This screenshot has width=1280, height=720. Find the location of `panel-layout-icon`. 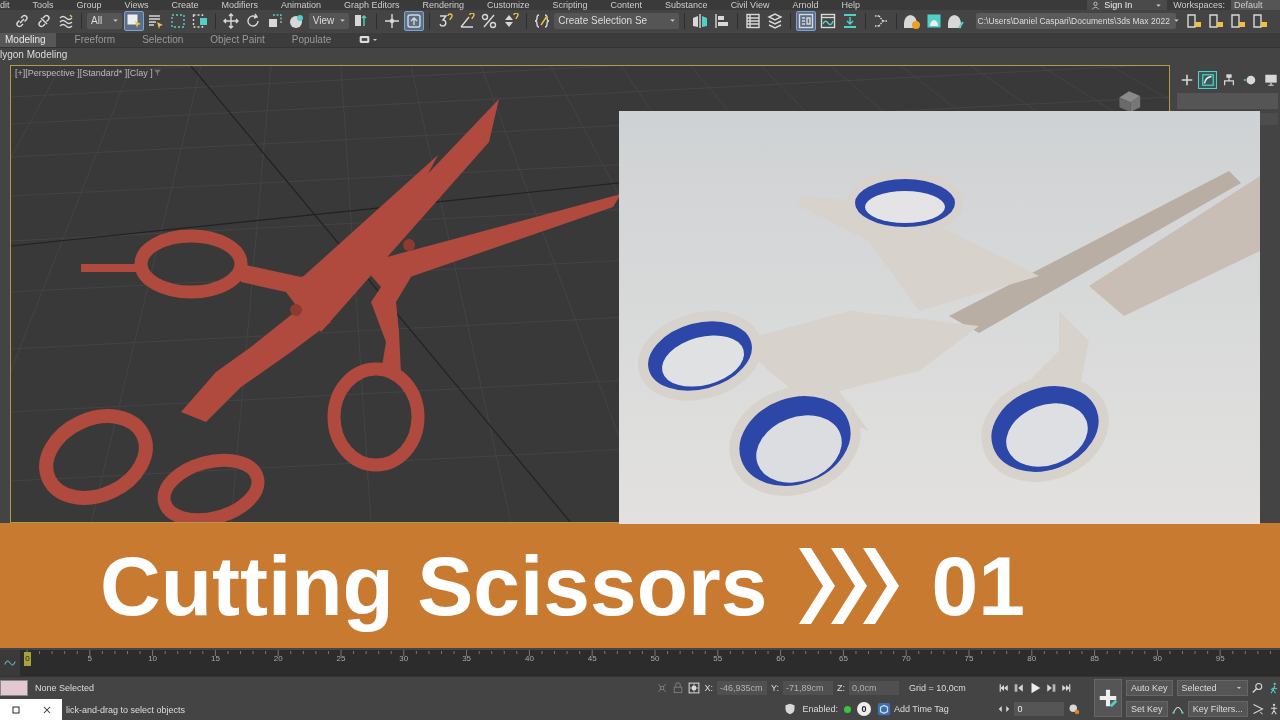

panel-layout-icon is located at coordinates (805, 20).